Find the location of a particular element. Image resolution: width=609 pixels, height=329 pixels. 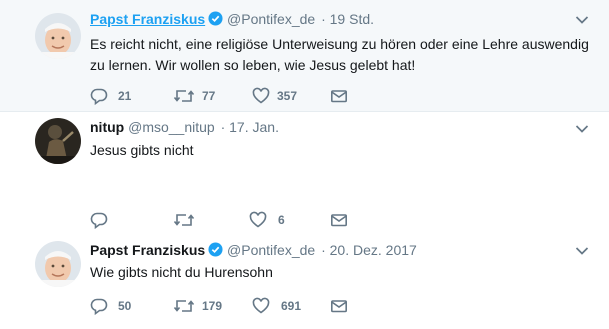

tweet-timestamp: · 19 Std. is located at coordinates (347, 19).